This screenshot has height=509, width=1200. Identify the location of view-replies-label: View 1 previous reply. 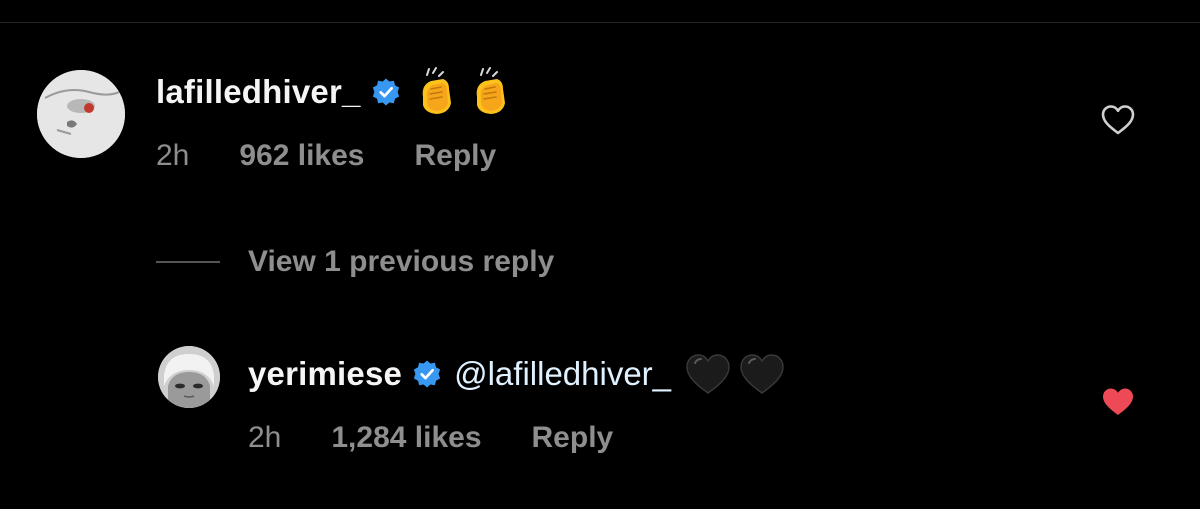
(401, 261).